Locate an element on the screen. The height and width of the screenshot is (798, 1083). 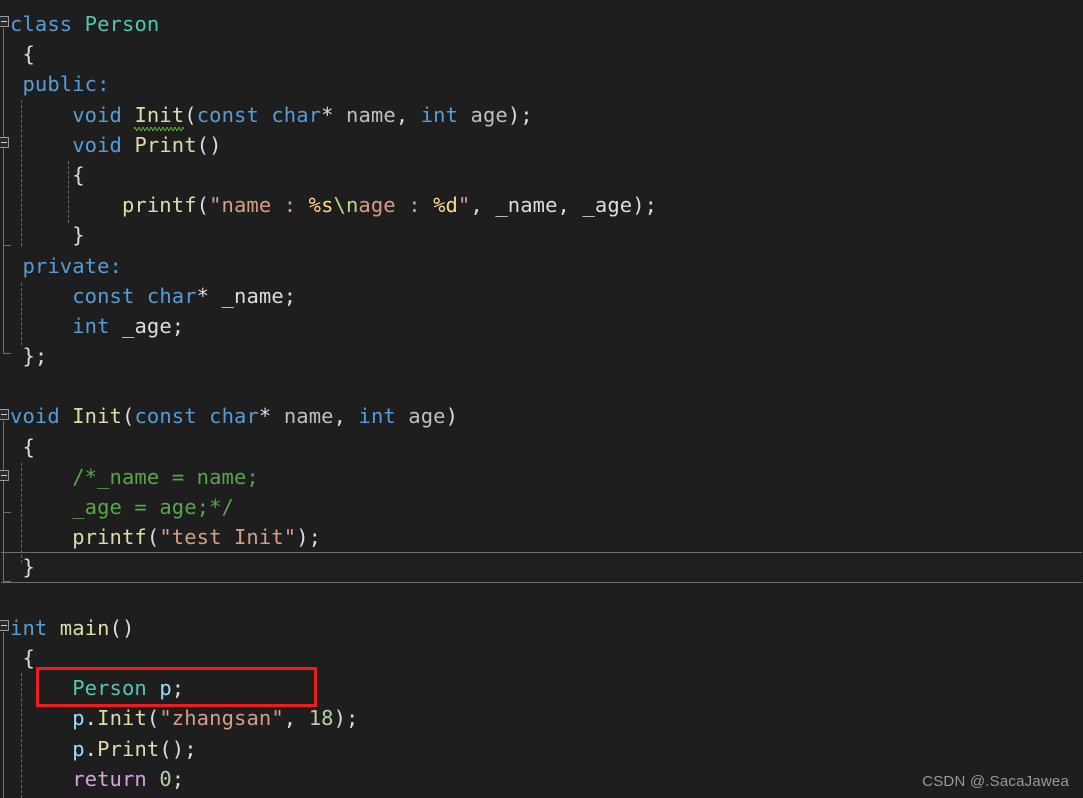
token-star-1: * is located at coordinates (327, 114).